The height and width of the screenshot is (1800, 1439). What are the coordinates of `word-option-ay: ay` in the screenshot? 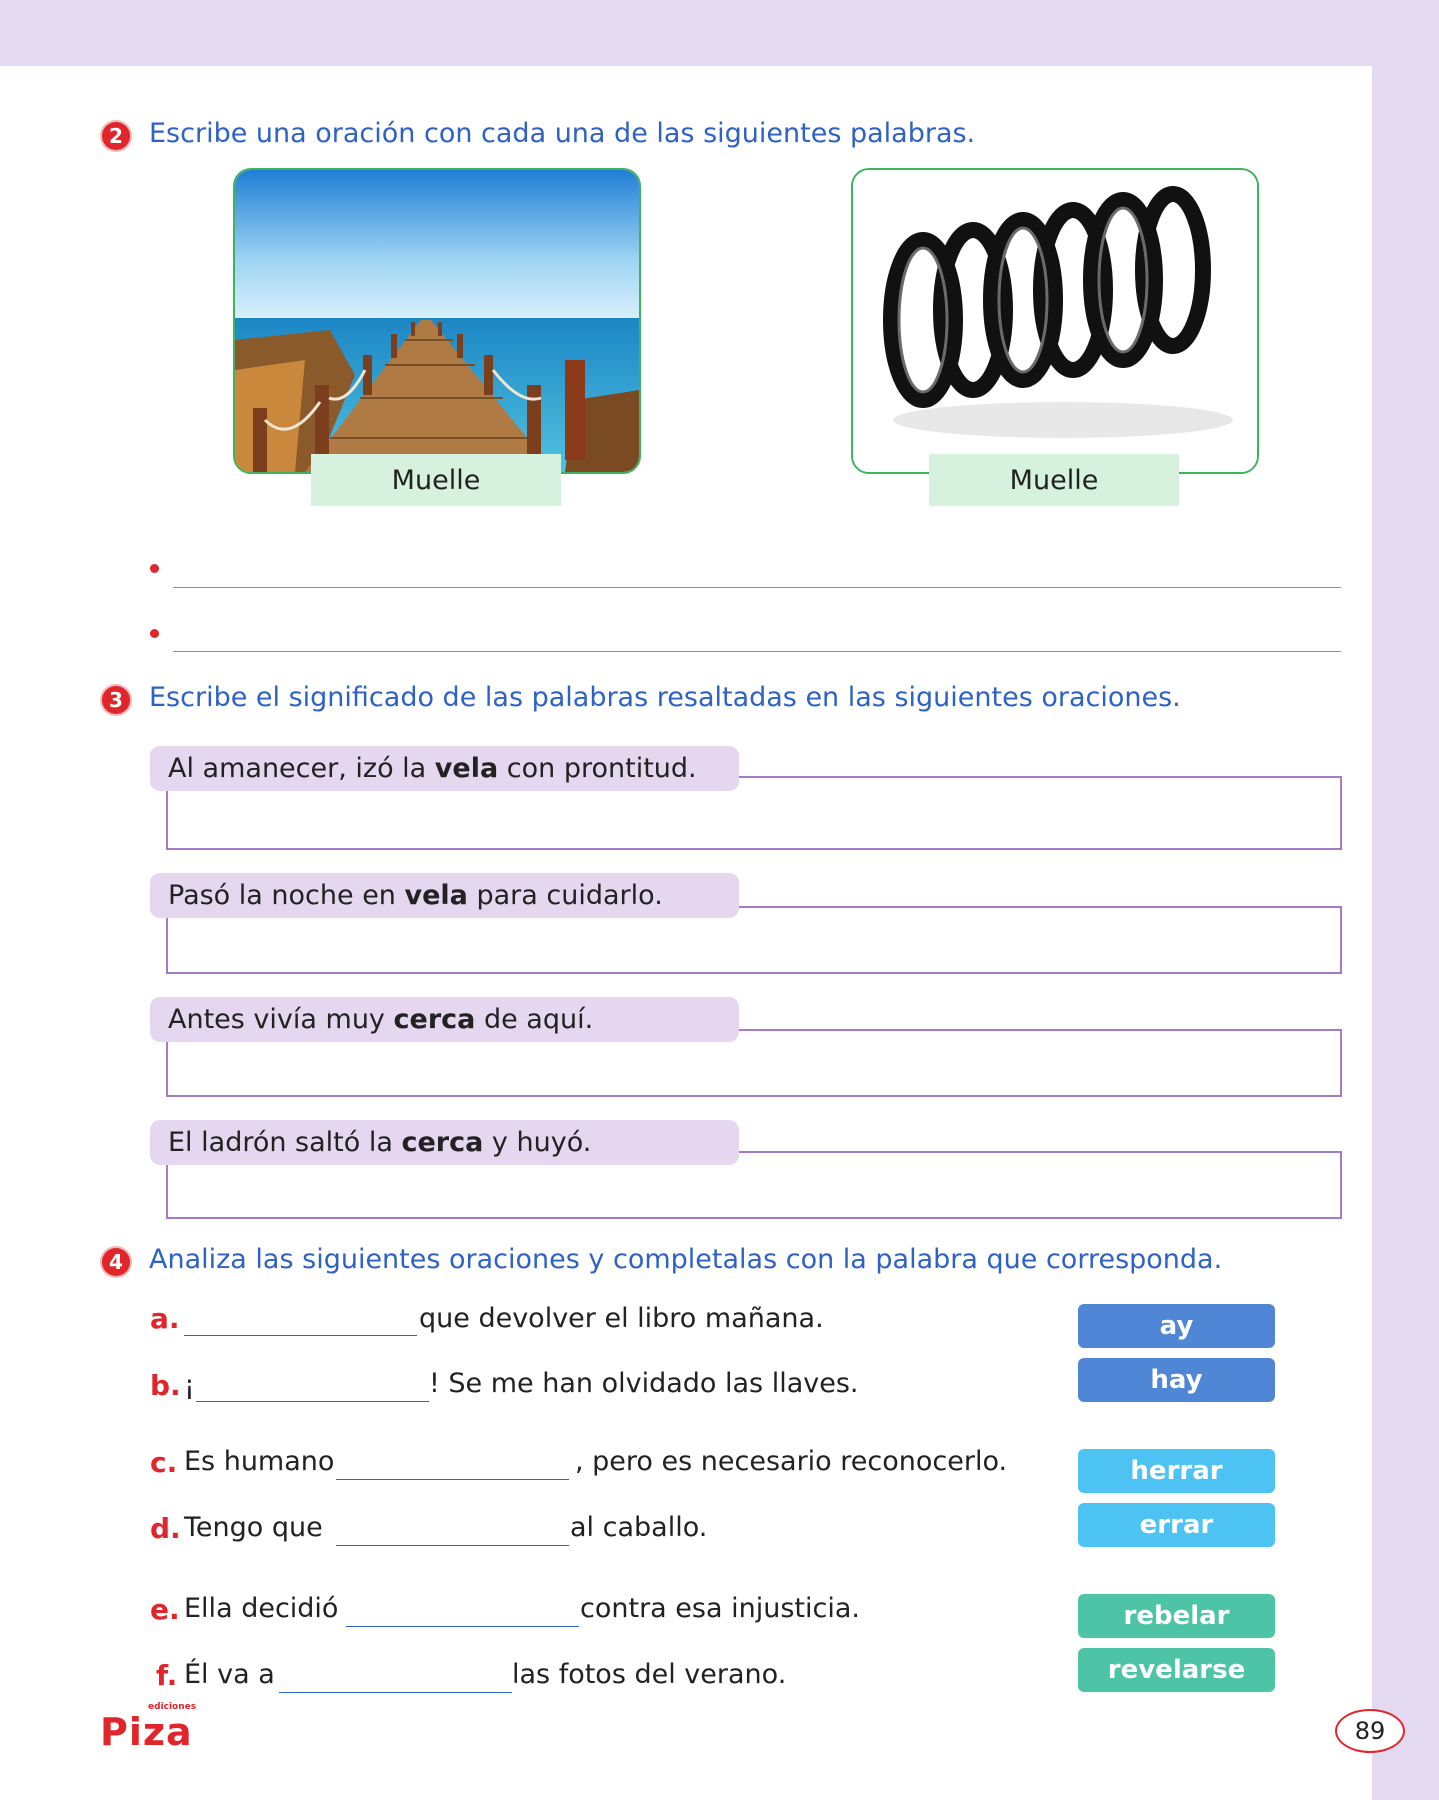 It's located at (1176, 1326).